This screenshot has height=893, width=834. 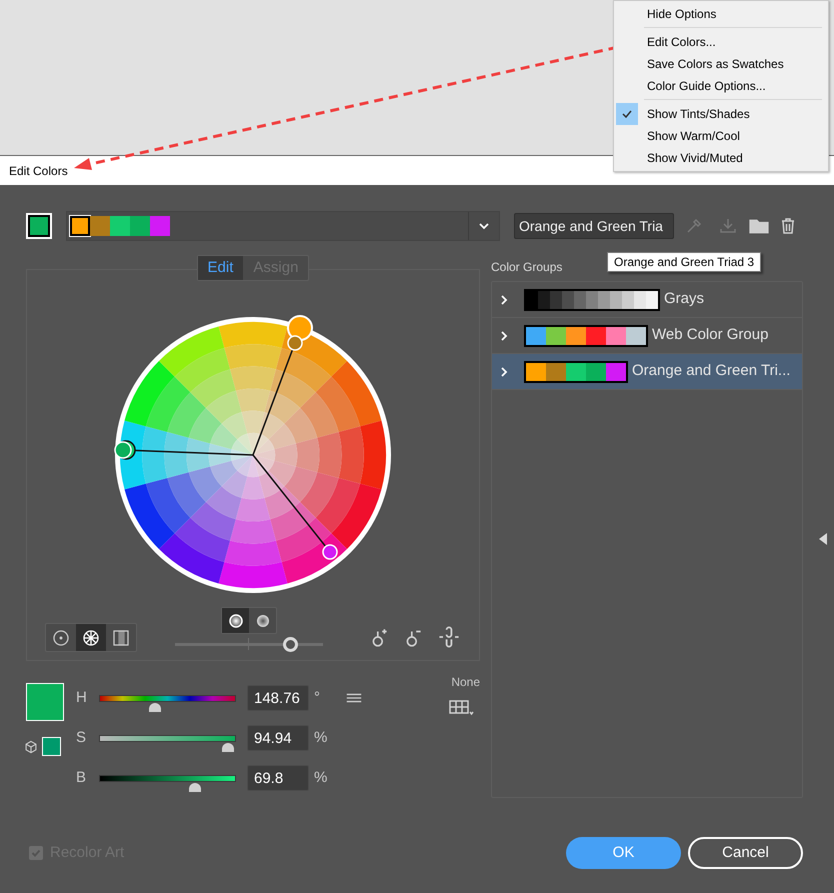 I want to click on current-color-swatch, so click(x=45, y=702).